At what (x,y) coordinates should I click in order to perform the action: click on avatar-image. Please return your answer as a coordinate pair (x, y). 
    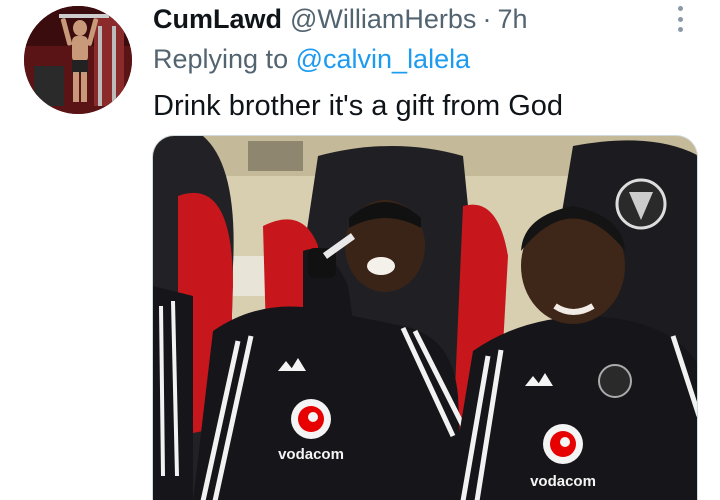
    Looking at the image, I should click on (78, 60).